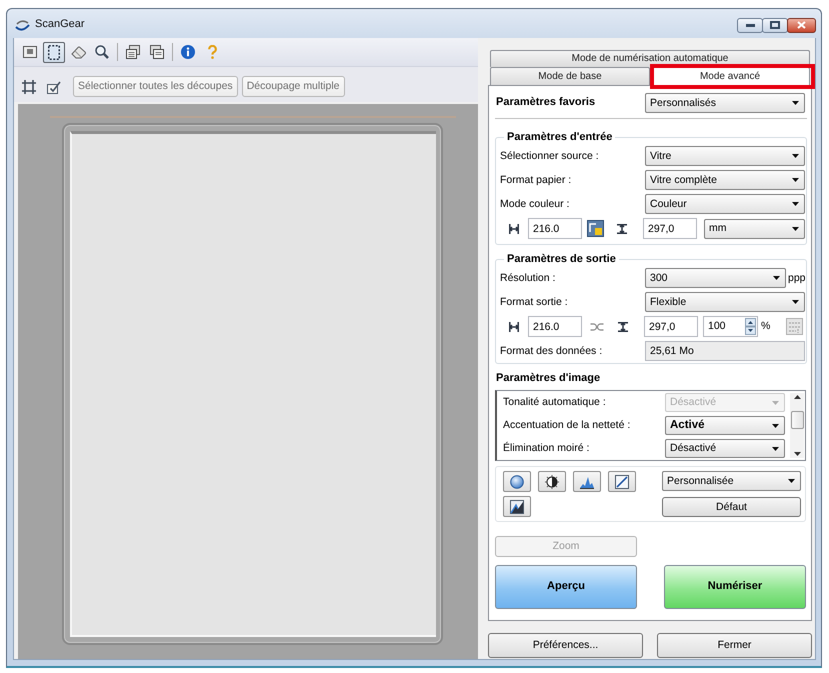 The image size is (829, 673). What do you see at coordinates (797, 454) in the screenshot?
I see `scroll-down-icon` at bounding box center [797, 454].